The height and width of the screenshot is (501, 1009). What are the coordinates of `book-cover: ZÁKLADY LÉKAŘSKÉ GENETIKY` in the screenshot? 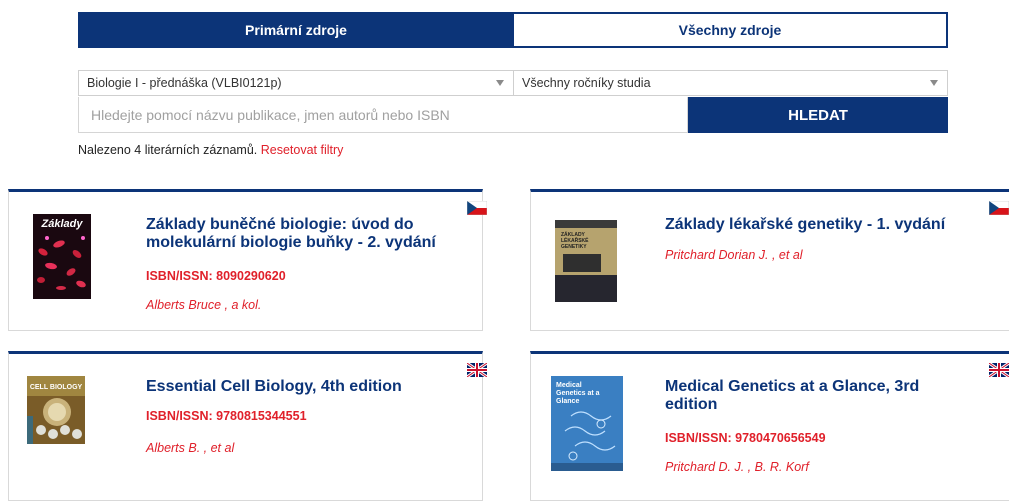 It's located at (586, 261).